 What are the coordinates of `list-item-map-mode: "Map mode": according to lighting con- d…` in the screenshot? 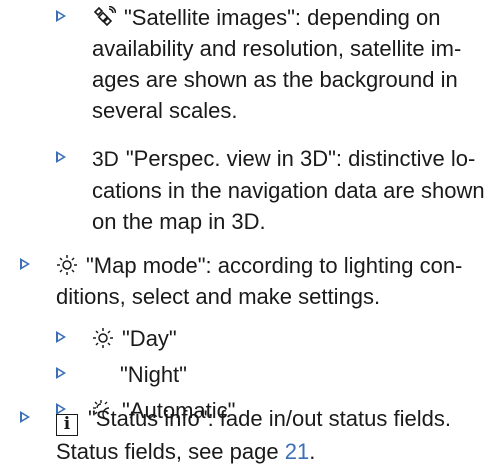 It's located at (241, 281).